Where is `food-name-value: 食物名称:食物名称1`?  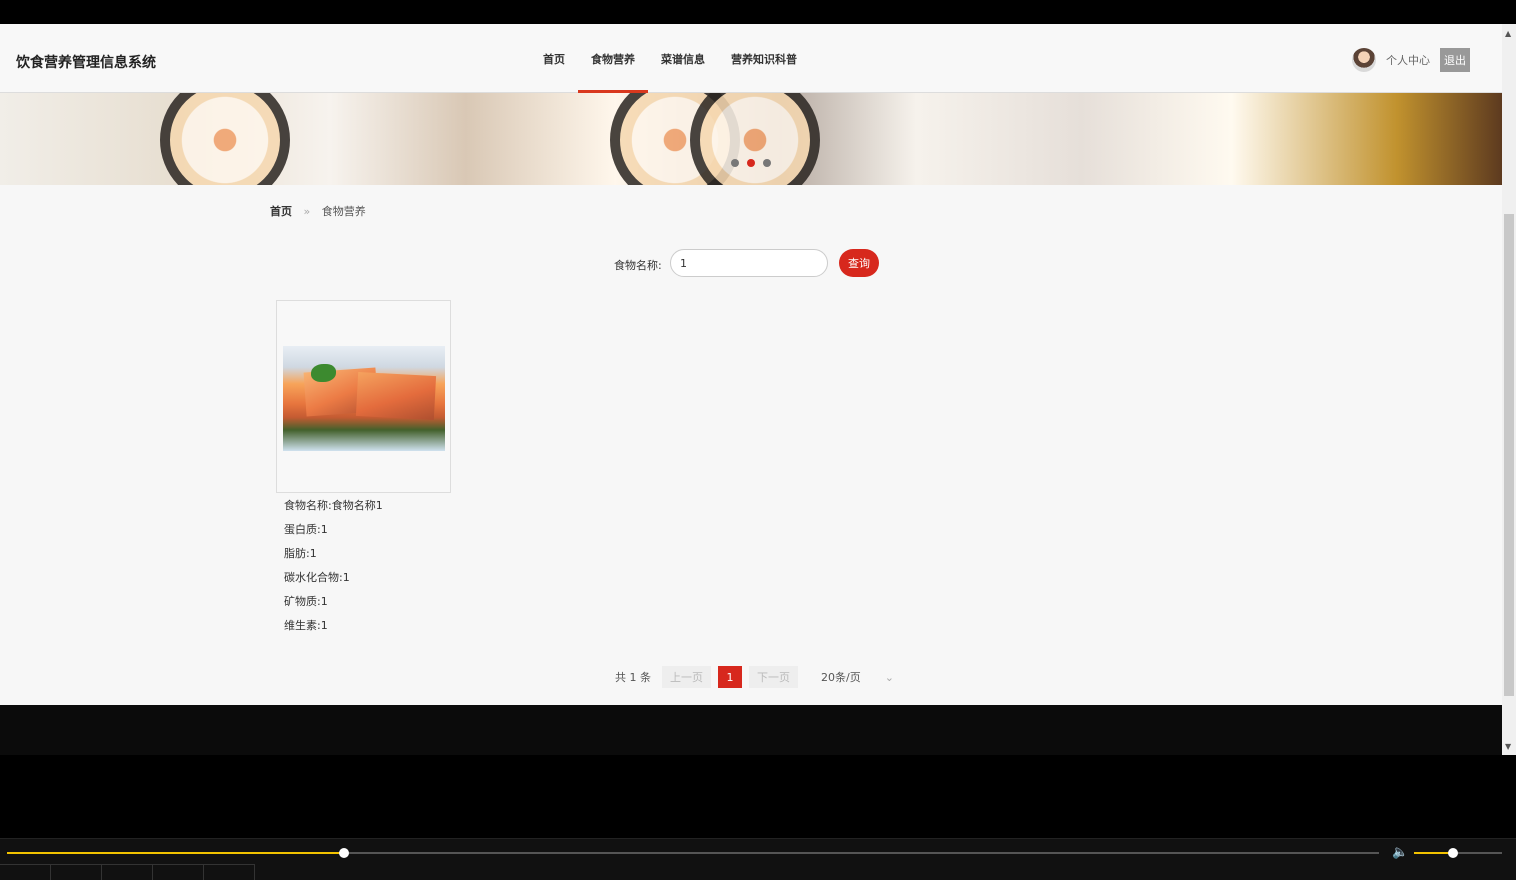 food-name-value: 食物名称:食物名称1 is located at coordinates (333, 505).